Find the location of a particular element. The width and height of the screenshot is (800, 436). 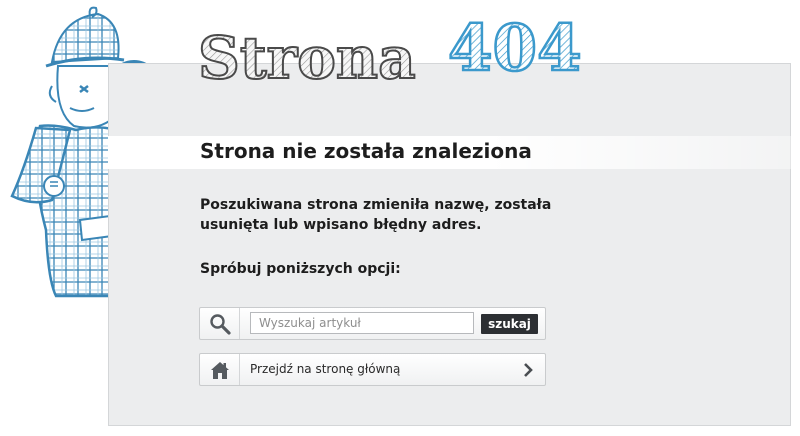

logo-number: 404 is located at coordinates (515, 48).